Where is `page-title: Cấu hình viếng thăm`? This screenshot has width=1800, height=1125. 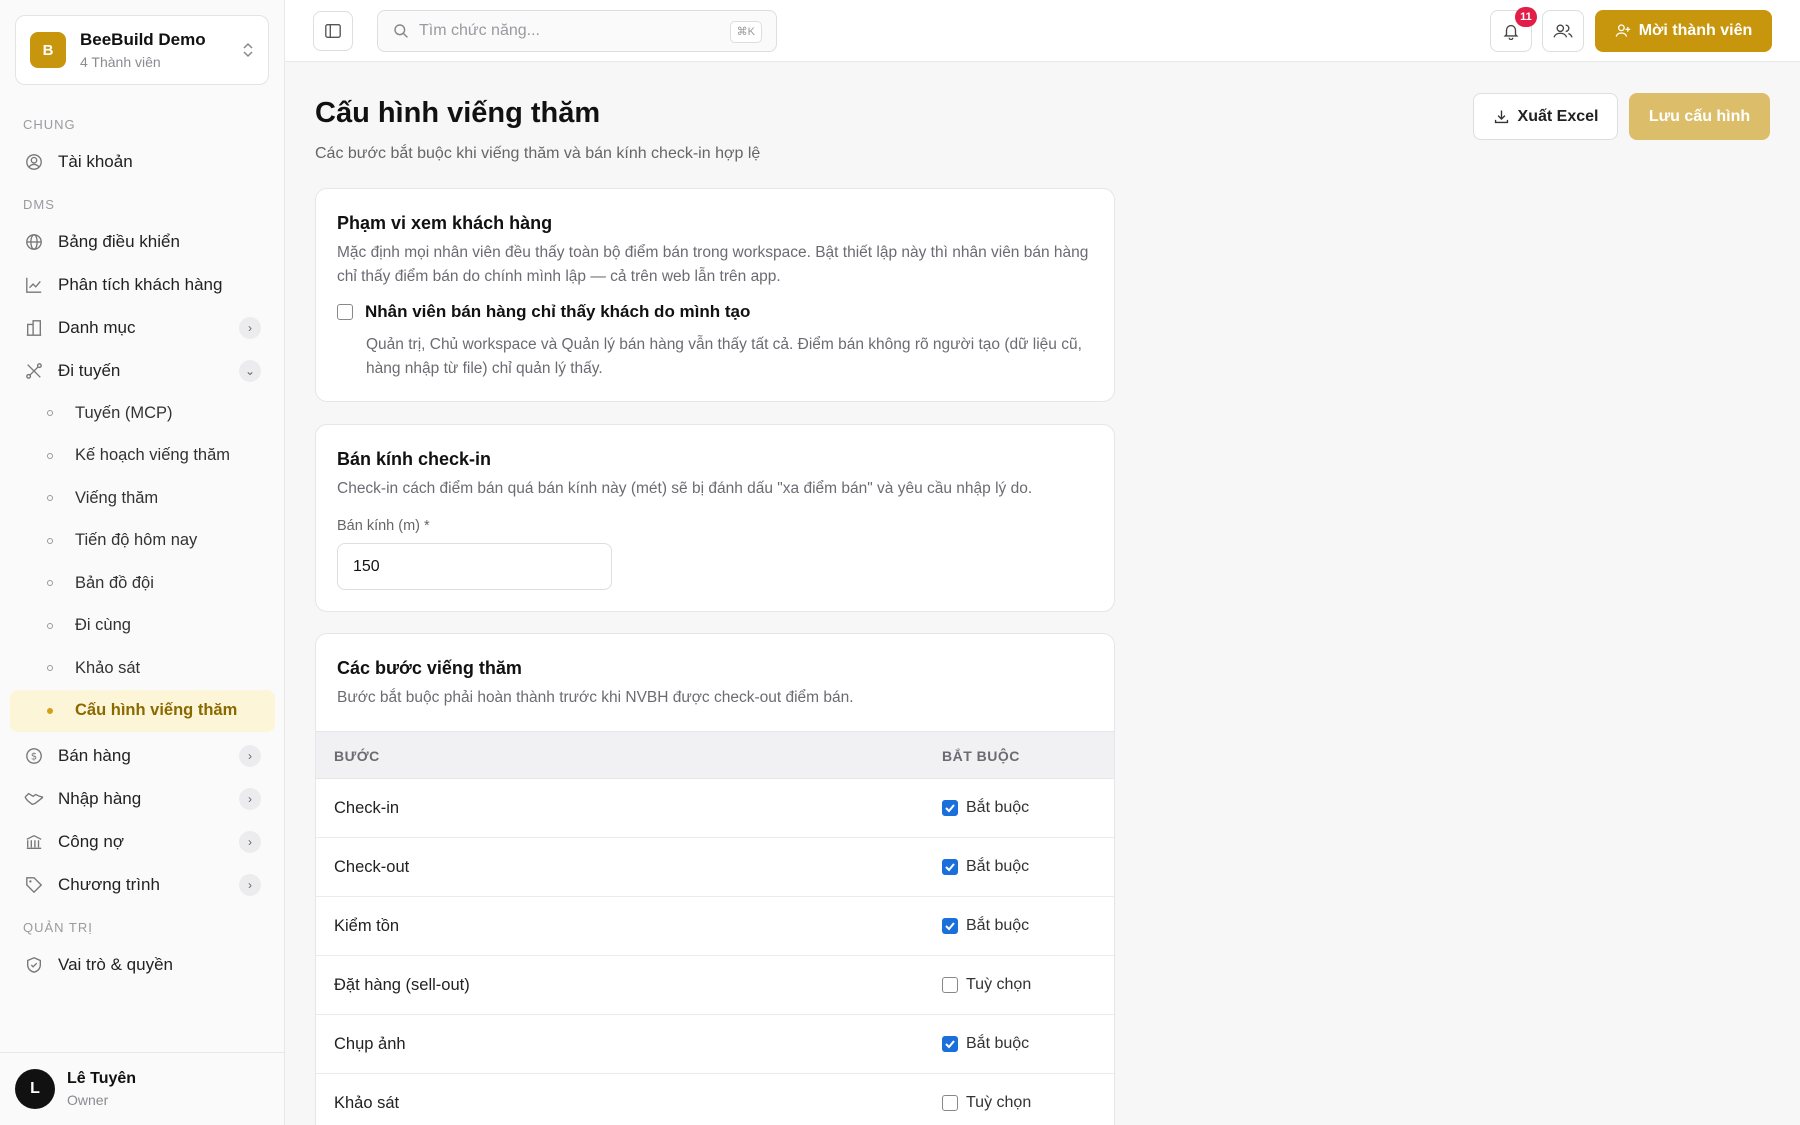 page-title: Cấu hình viếng thăm is located at coordinates (458, 113).